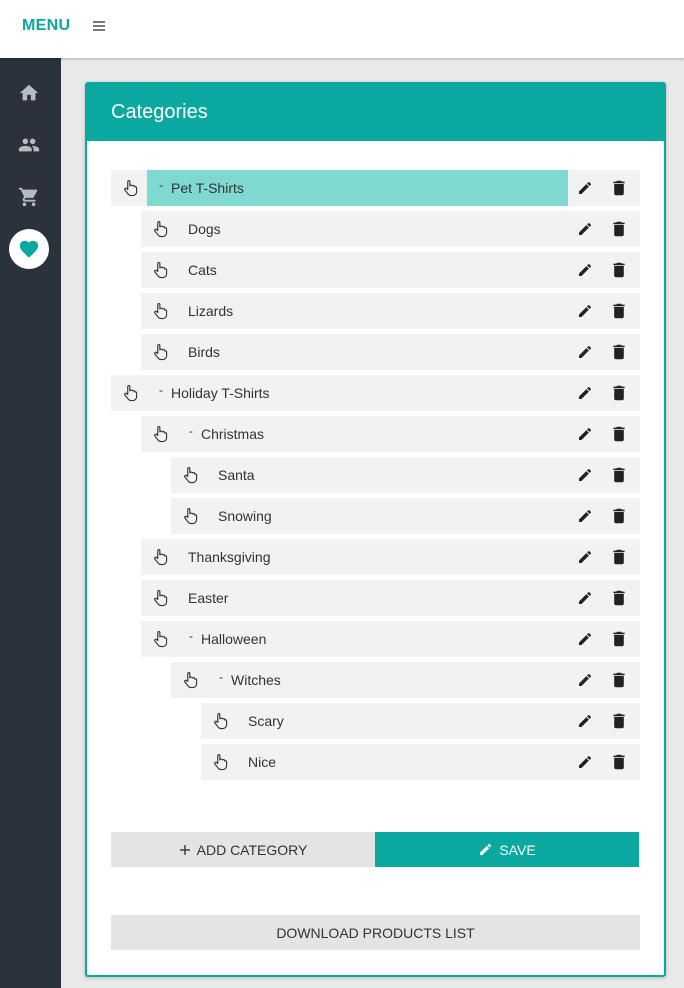  What do you see at coordinates (208, 598) in the screenshot?
I see `category-label: Easter` at bounding box center [208, 598].